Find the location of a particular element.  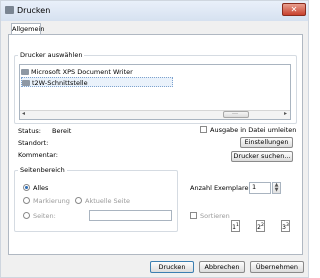

printer-item-label: t2W-Schnittstelle is located at coordinates (60, 83).